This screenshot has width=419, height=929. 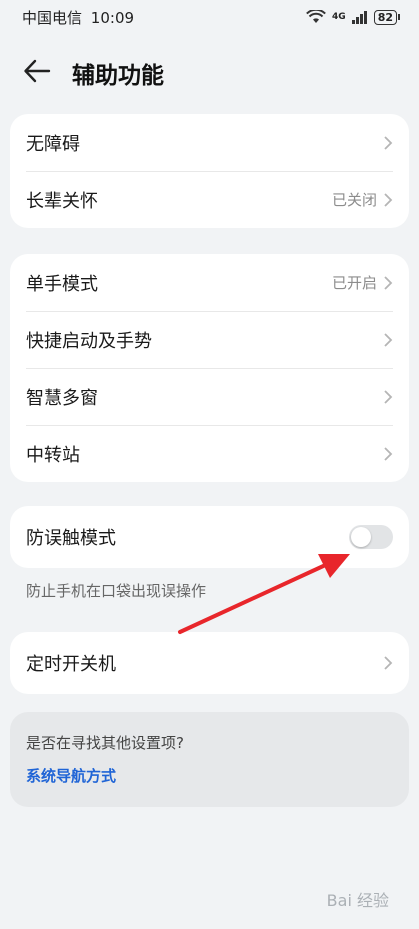 I want to click on status-left: 中国电信 10:09, so click(x=78, y=17).